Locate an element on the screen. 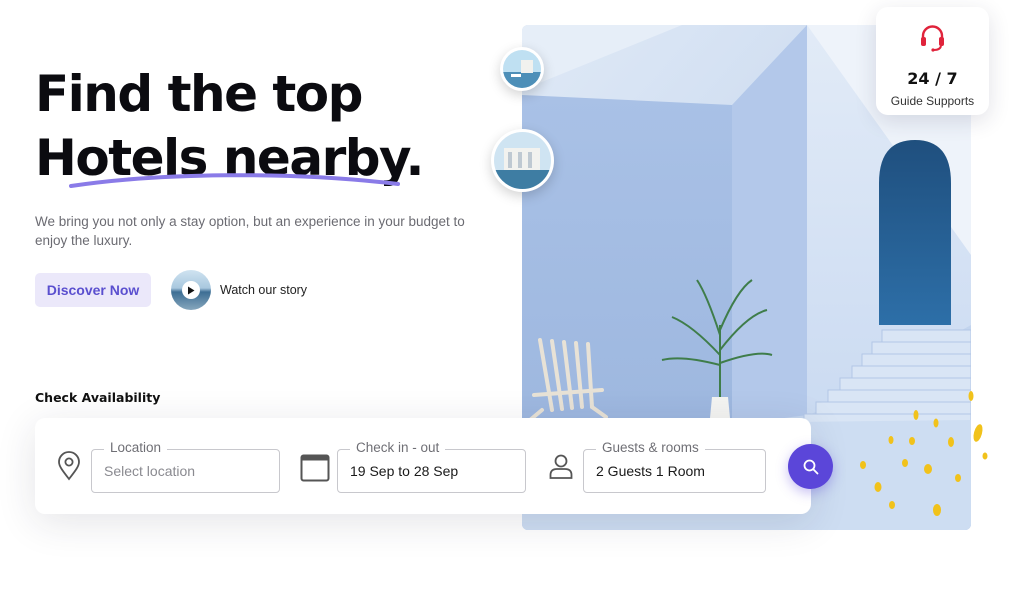 The image size is (1017, 590). watch-story-label: Watch our story is located at coordinates (264, 290).